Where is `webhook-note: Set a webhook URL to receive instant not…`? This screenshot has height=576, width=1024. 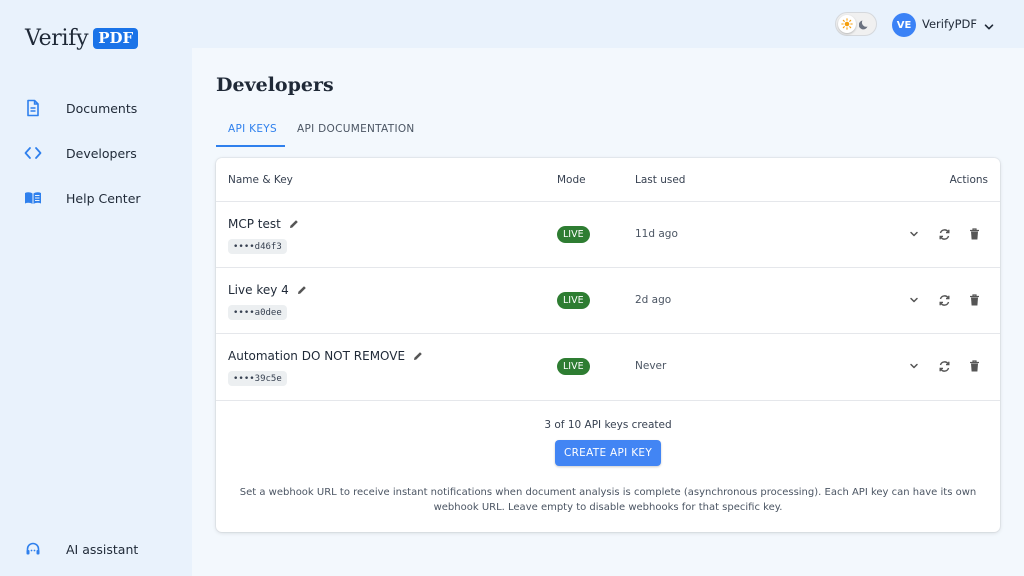 webhook-note: Set a webhook URL to receive instant not… is located at coordinates (608, 500).